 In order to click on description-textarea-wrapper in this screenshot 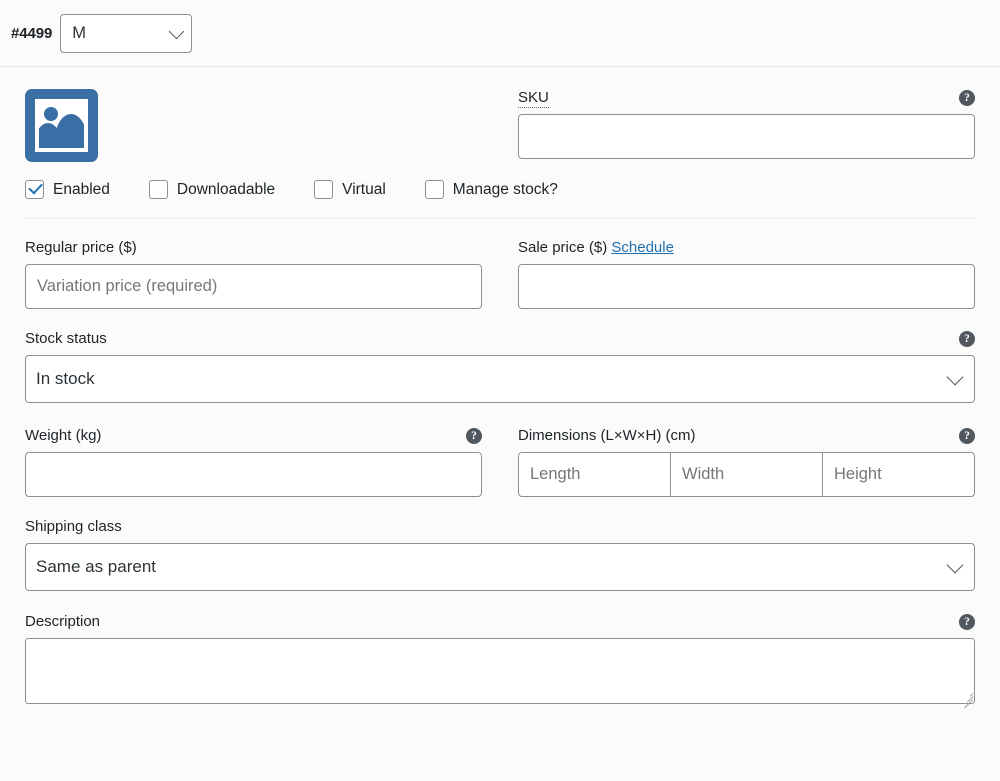, I will do `click(500, 673)`.